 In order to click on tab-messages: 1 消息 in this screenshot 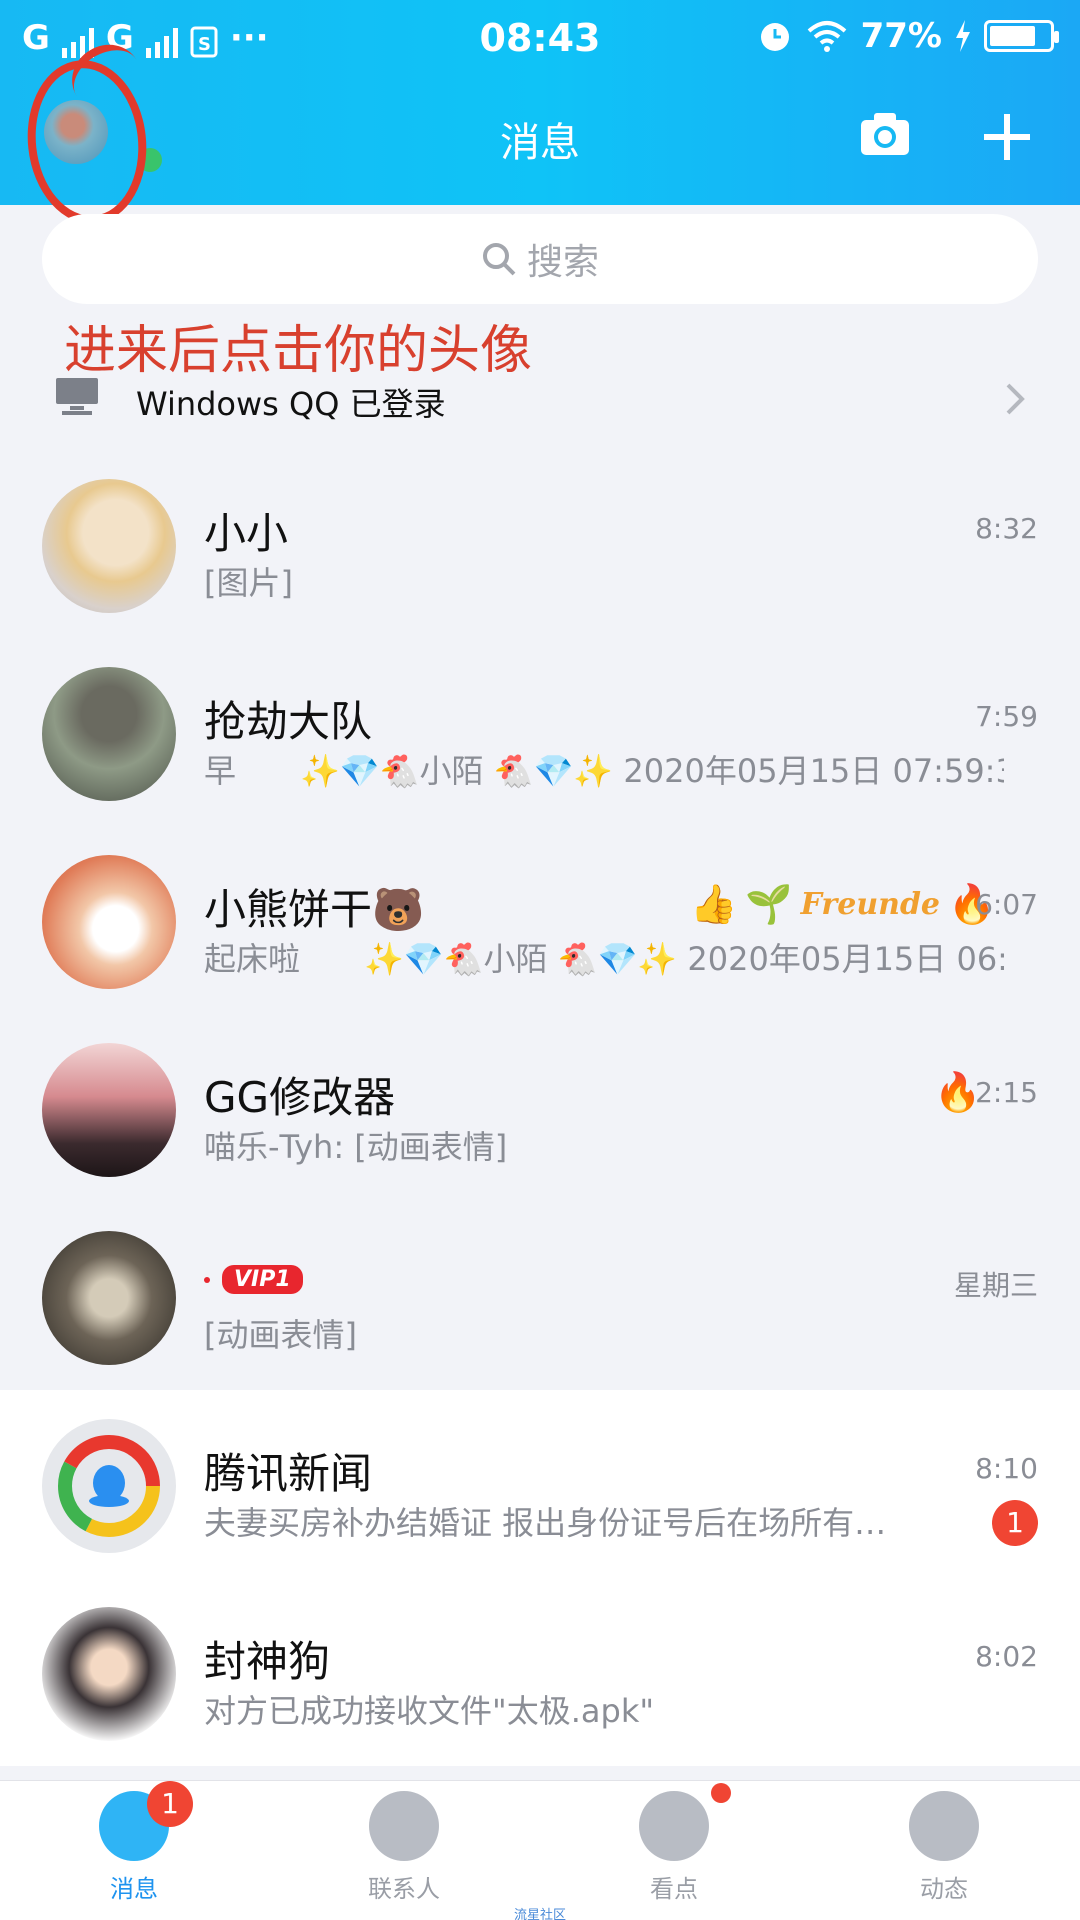, I will do `click(134, 1842)`.